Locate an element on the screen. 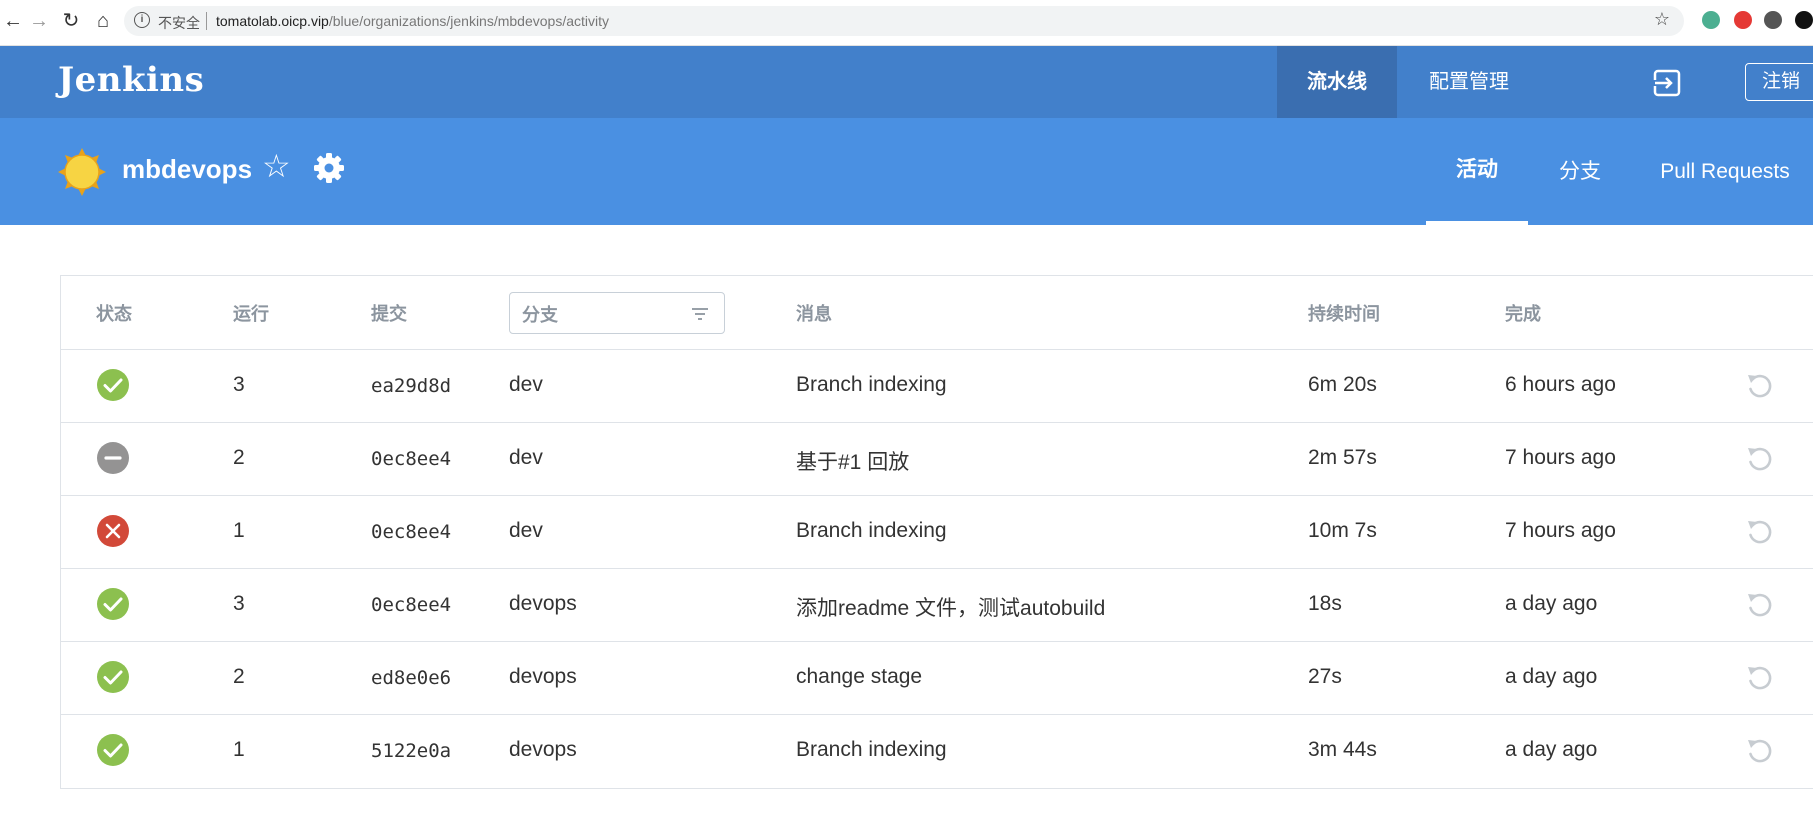 The width and height of the screenshot is (1813, 827). commit-hash: ed8e0e6 is located at coordinates (411, 678).